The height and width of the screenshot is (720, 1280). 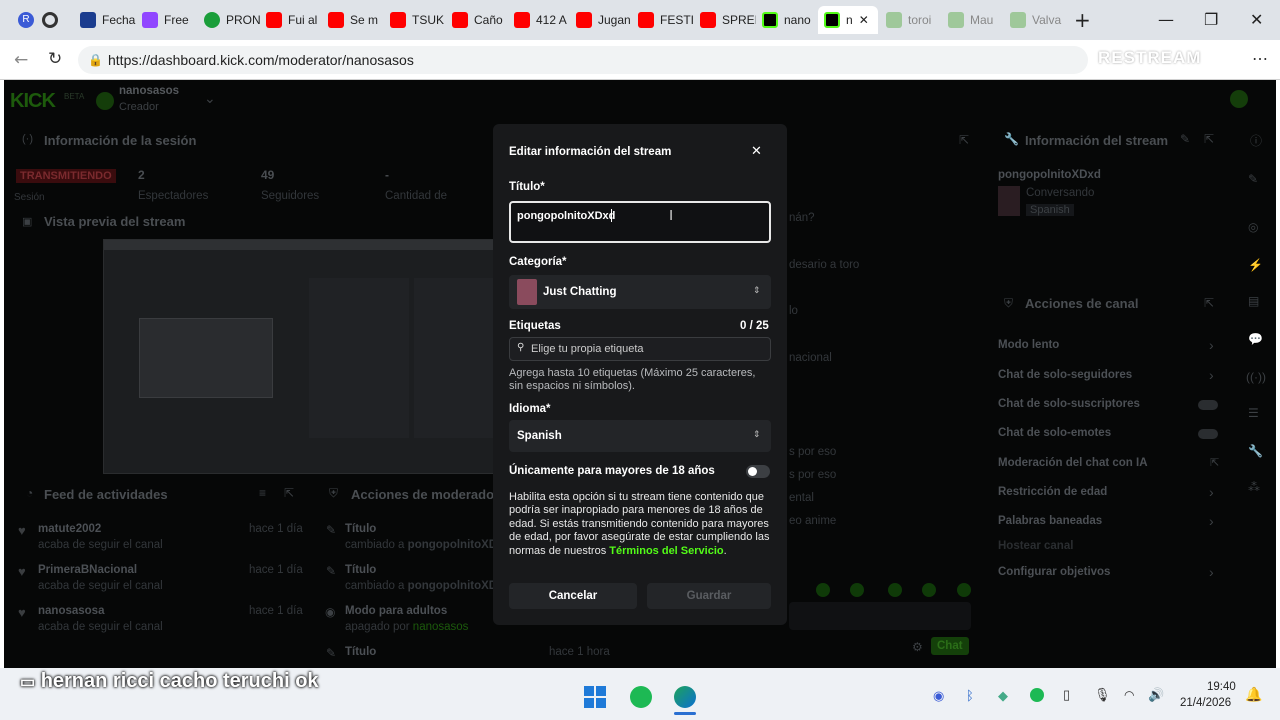 What do you see at coordinates (970, 695) in the screenshot?
I see `bluetooth-icon: ᛒ` at bounding box center [970, 695].